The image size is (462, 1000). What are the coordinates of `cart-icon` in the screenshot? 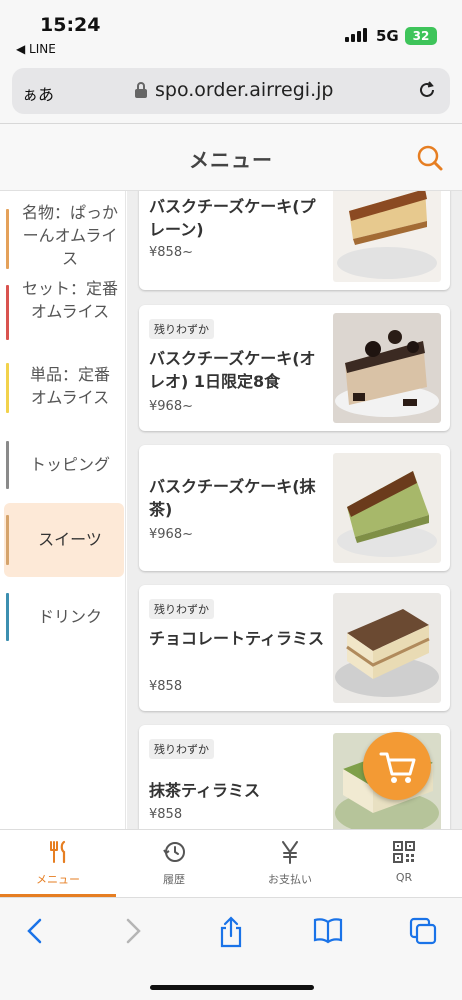 It's located at (397, 767).